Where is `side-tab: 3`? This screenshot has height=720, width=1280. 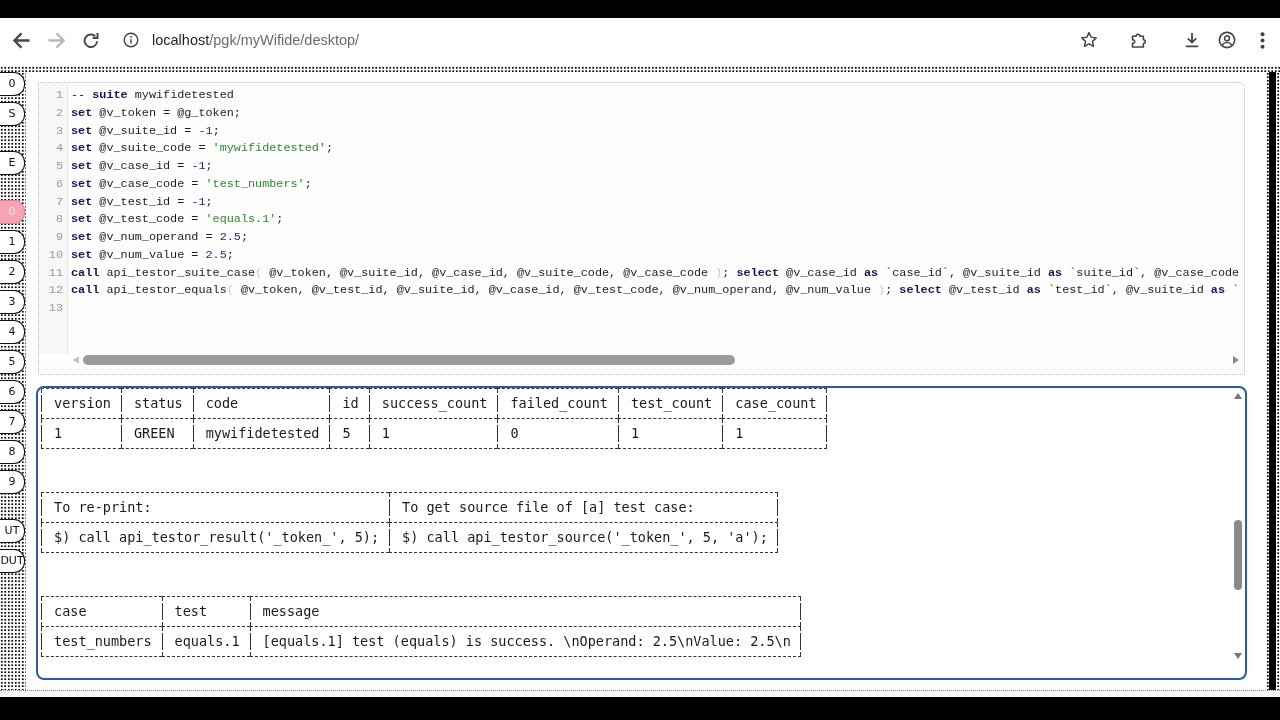
side-tab: 3 is located at coordinates (12, 302).